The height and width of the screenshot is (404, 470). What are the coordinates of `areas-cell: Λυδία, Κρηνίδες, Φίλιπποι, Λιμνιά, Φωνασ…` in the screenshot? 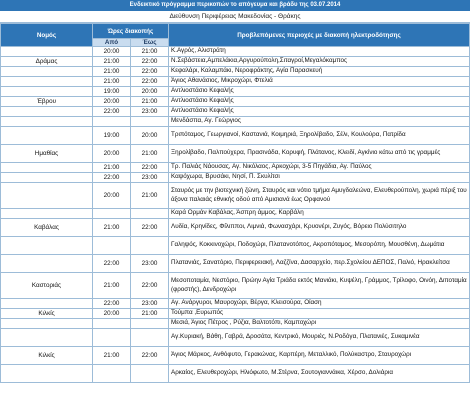 It's located at (319, 227).